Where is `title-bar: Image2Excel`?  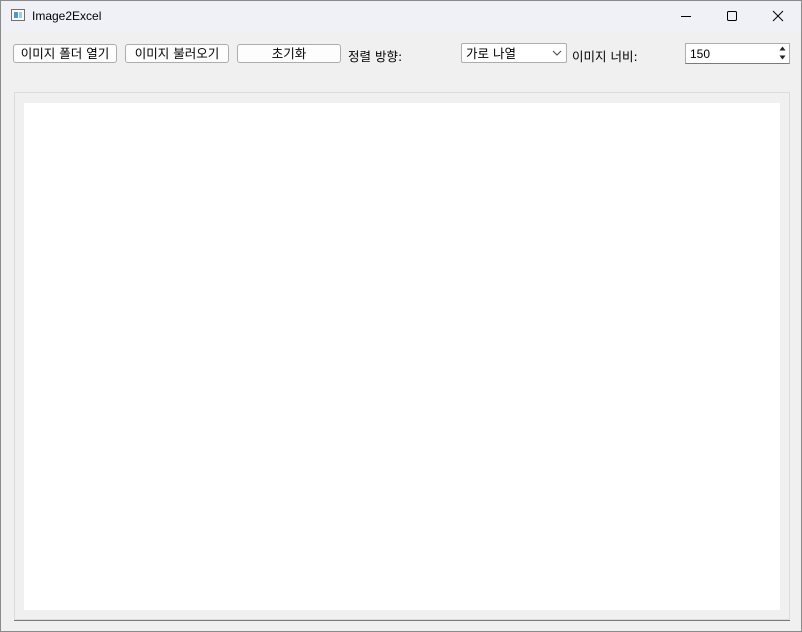 title-bar: Image2Excel is located at coordinates (401, 16).